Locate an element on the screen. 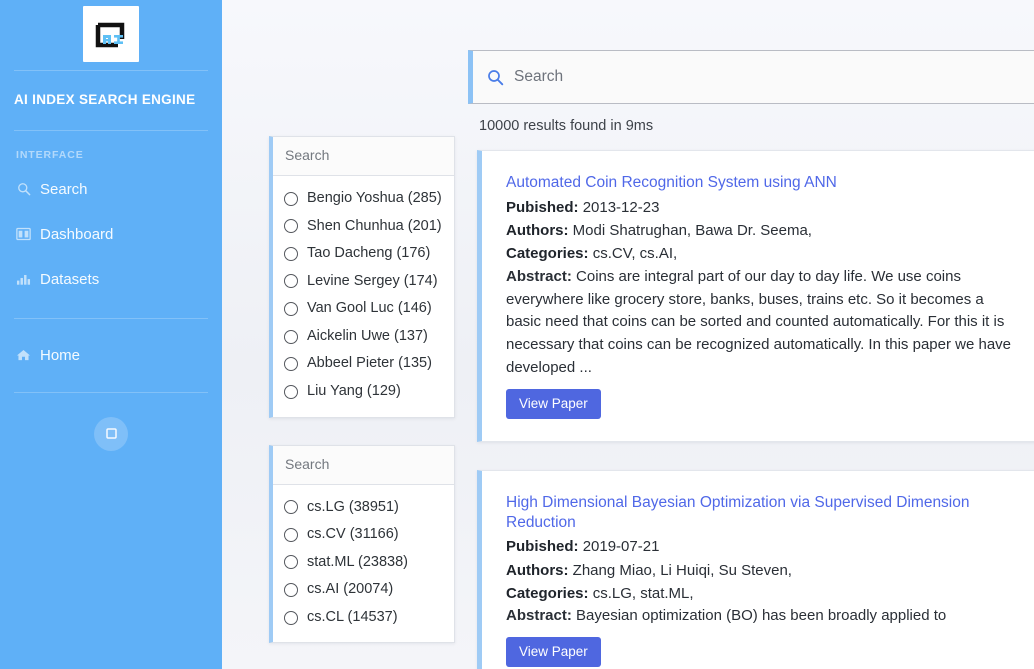  facet-option: Aickelin Uwe (137) is located at coordinates (363, 337).